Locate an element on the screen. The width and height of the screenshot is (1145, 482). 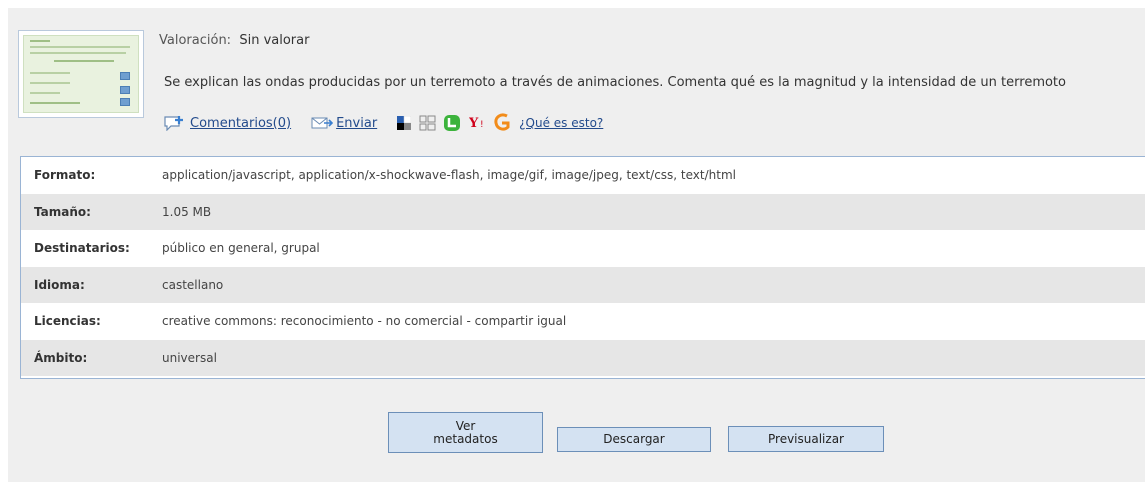
size-value: 1.05 MB is located at coordinates (187, 211).